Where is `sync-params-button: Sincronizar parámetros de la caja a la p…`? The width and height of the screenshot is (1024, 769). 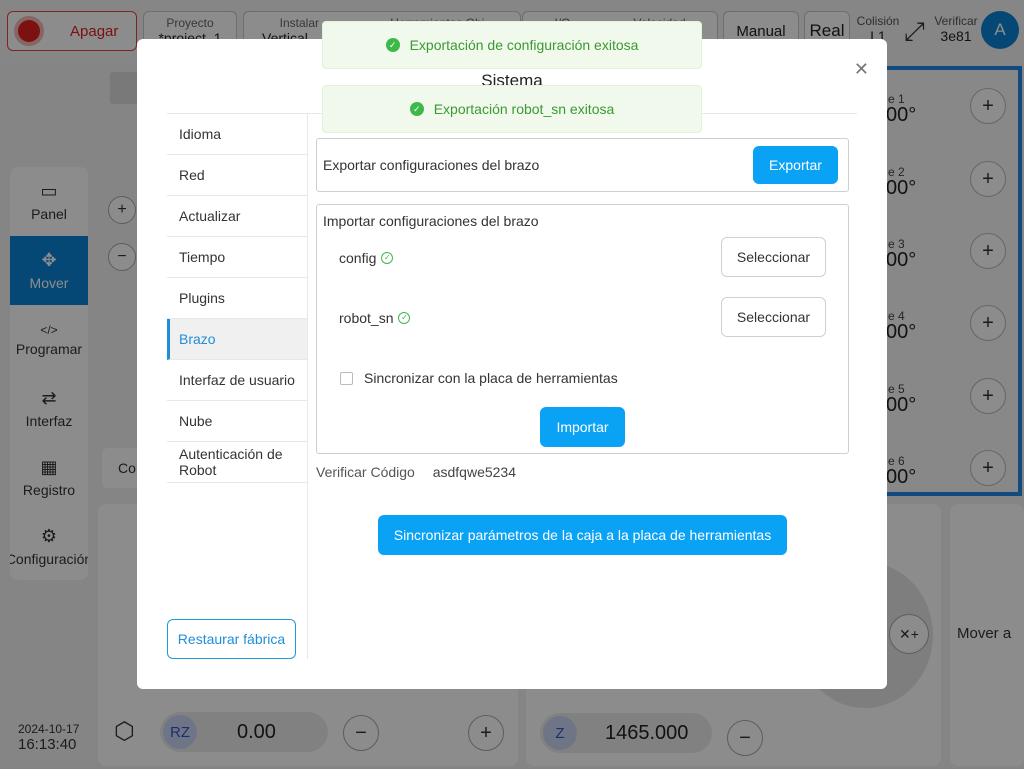 sync-params-button: Sincronizar parámetros de la caja a la p… is located at coordinates (582, 535).